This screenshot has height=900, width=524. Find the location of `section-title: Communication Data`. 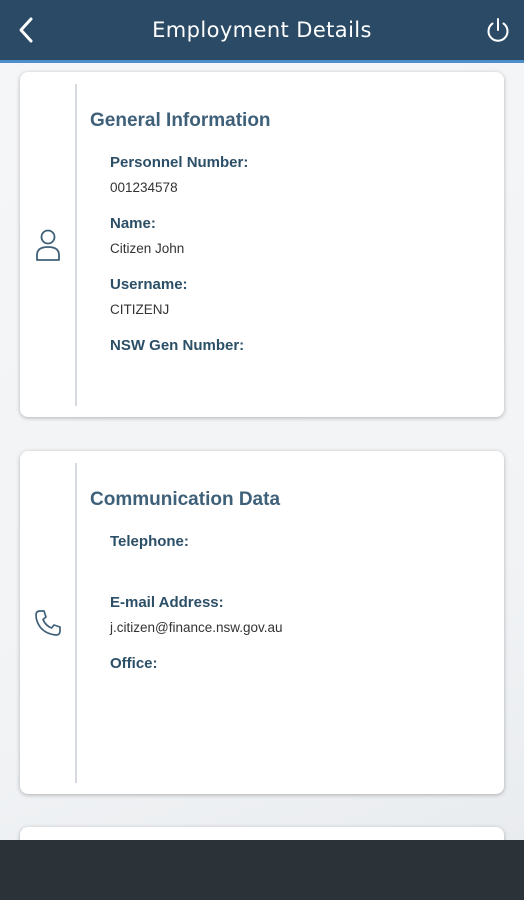

section-title: Communication Data is located at coordinates (185, 499).